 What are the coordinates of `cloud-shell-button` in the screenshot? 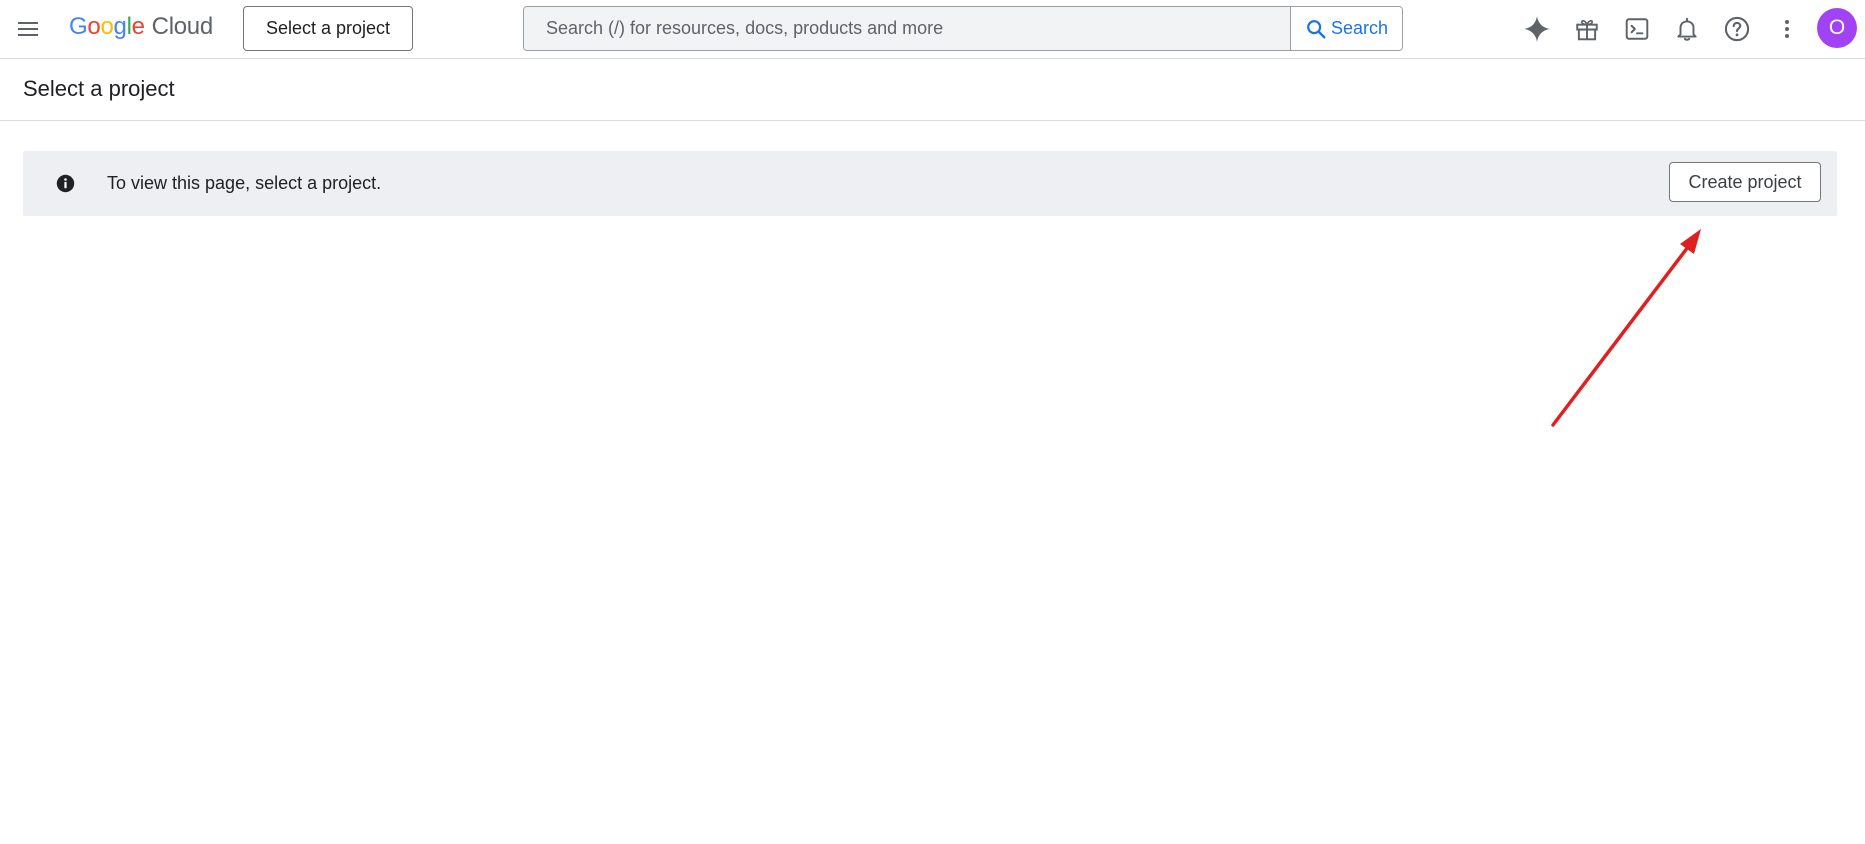 It's located at (1637, 29).